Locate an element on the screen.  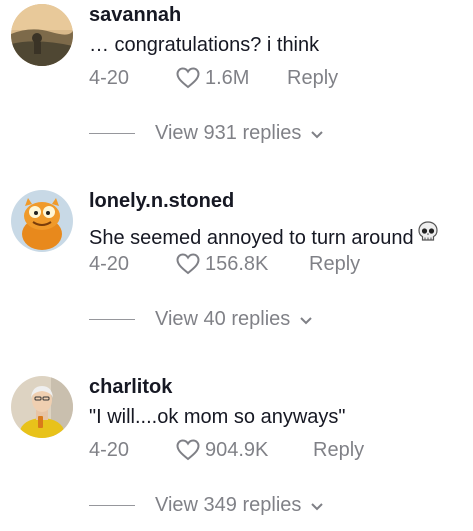
view-replies-label: View 931 replies is located at coordinates (228, 133).